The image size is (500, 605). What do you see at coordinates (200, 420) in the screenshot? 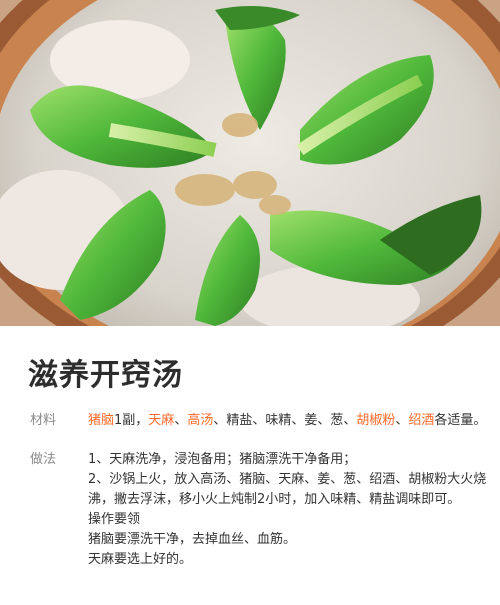
I see `ingredient-link: 高汤` at bounding box center [200, 420].